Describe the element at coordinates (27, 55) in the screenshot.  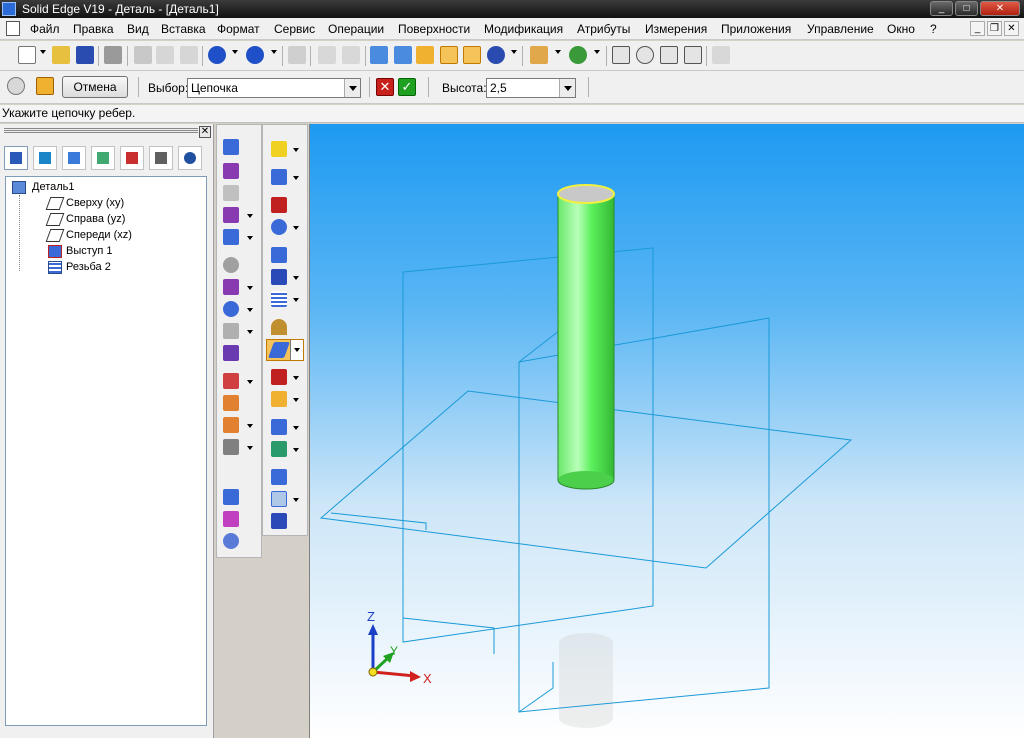
I see `new-file-icon` at that location.